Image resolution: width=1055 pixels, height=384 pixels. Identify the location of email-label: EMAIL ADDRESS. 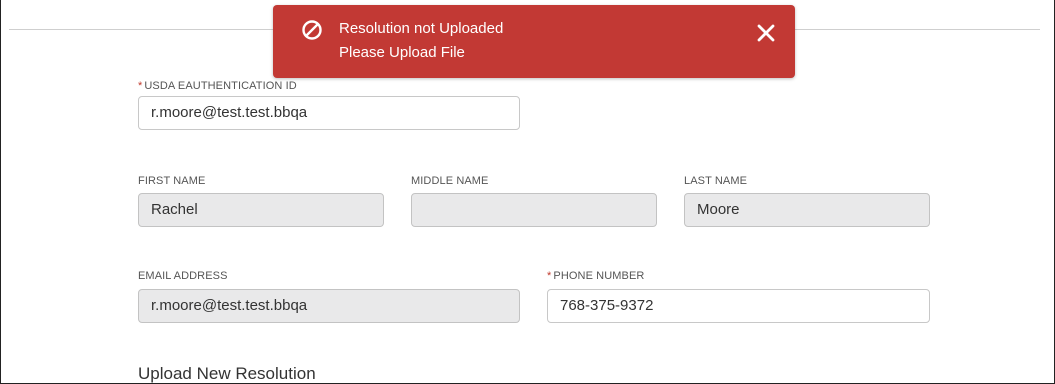
(183, 276).